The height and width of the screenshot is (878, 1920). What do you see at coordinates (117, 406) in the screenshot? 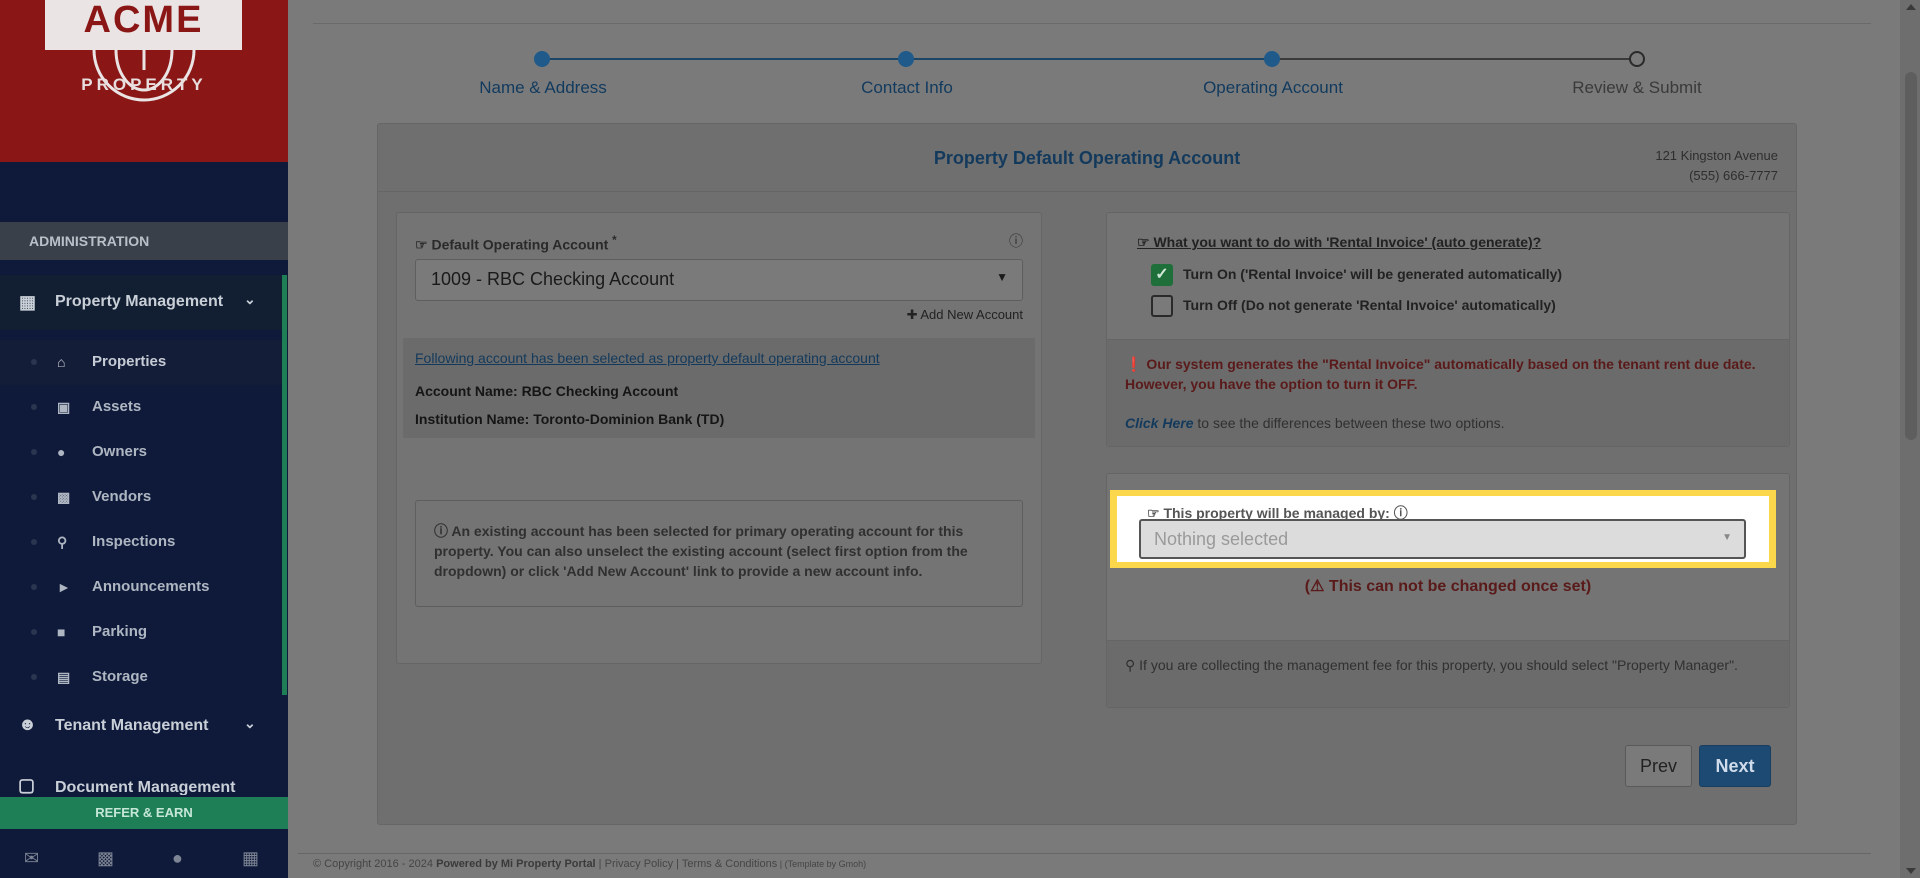
I see `sidebar-item-label: Assets` at bounding box center [117, 406].